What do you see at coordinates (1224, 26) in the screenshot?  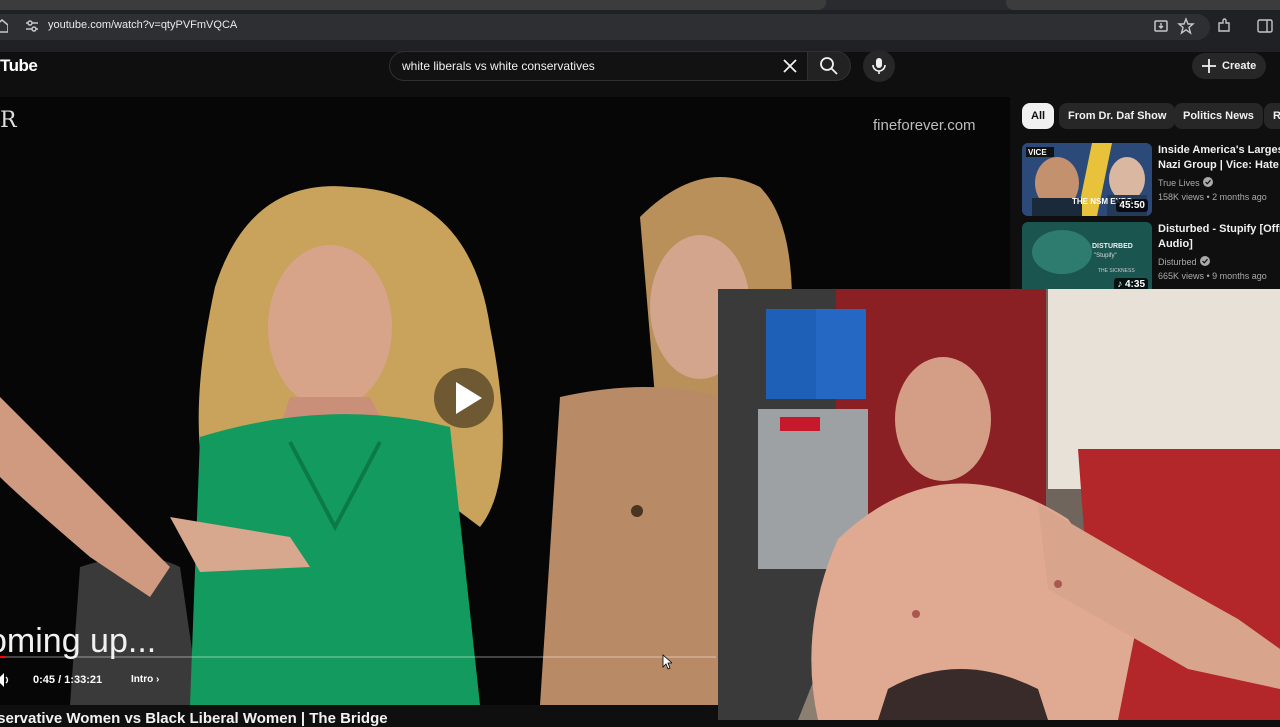 I see `extensions-icon` at bounding box center [1224, 26].